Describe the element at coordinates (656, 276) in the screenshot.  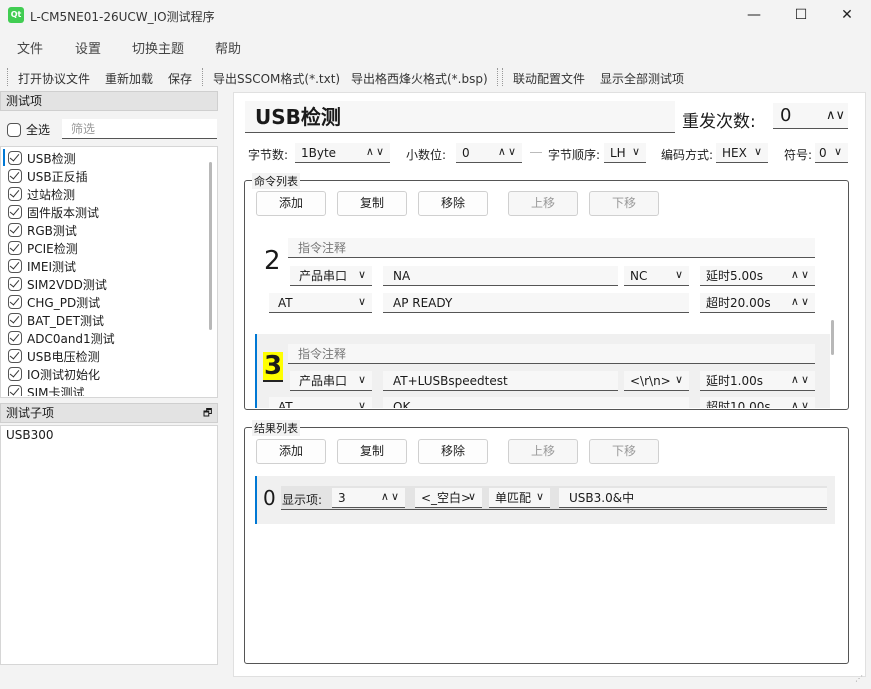
I see `command-ending-select: NC ∨` at that location.